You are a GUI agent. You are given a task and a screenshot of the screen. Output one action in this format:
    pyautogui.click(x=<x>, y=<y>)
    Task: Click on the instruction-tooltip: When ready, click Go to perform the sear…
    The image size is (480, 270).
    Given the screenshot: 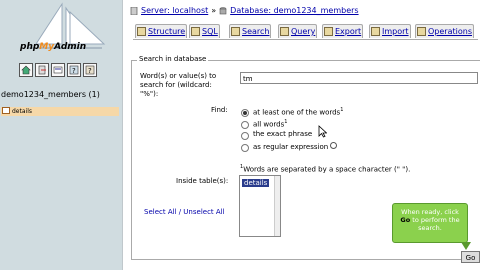 What is the action you would take?
    pyautogui.click(x=431, y=226)
    